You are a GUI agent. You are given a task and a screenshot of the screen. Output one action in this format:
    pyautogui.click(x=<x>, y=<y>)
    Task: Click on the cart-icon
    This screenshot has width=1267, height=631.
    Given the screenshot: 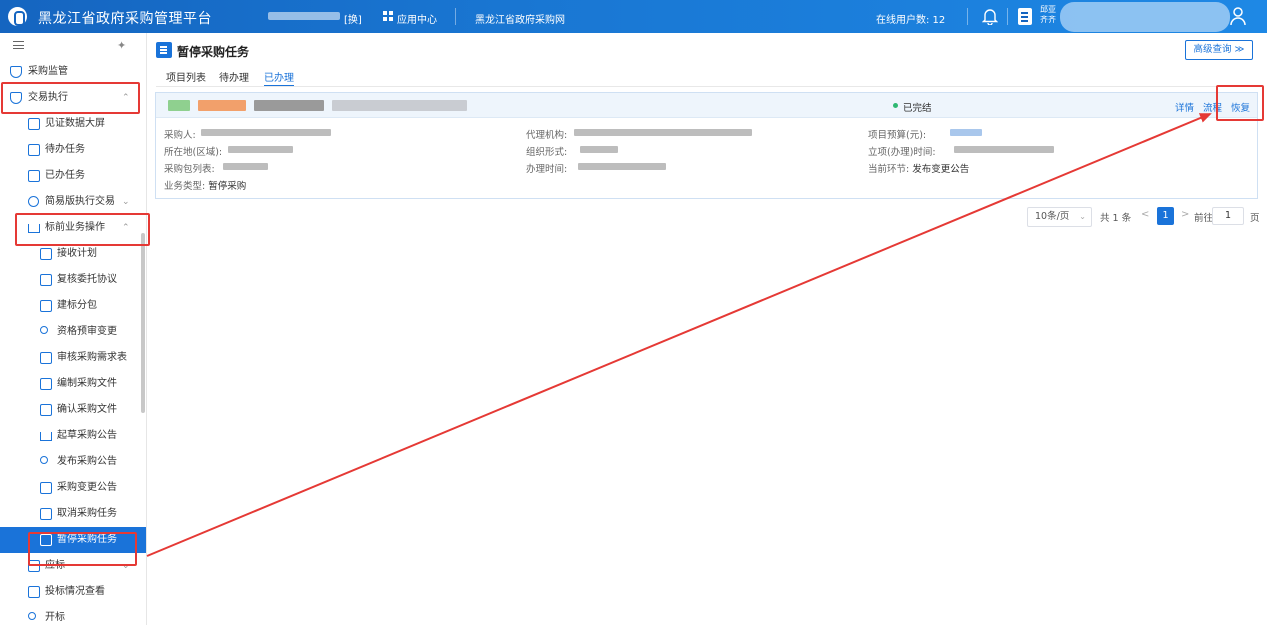 What is the action you would take?
    pyautogui.click(x=46, y=436)
    